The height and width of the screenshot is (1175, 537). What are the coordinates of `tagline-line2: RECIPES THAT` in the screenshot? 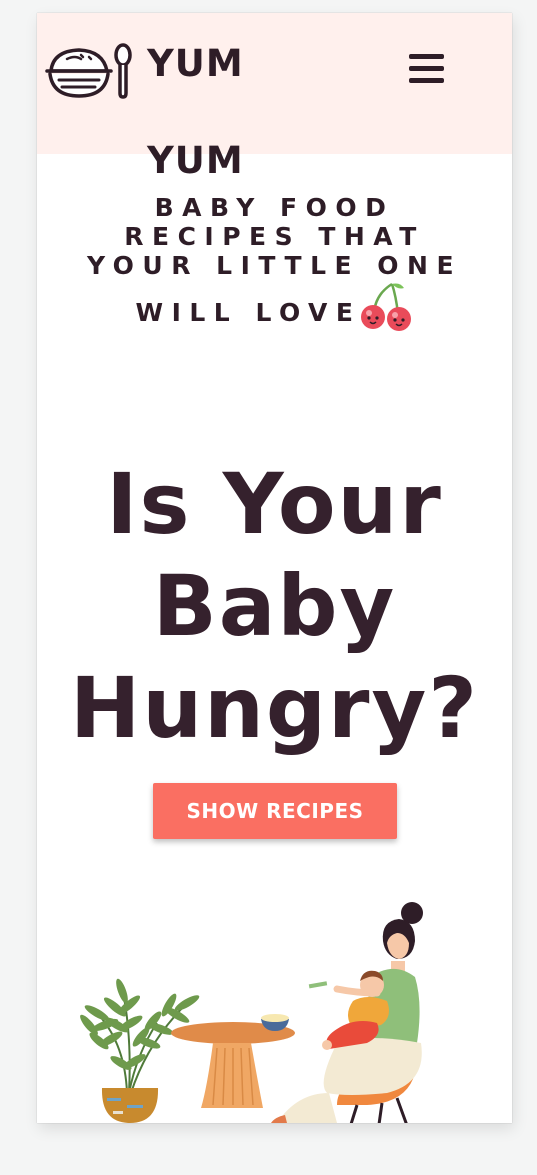 It's located at (274, 236).